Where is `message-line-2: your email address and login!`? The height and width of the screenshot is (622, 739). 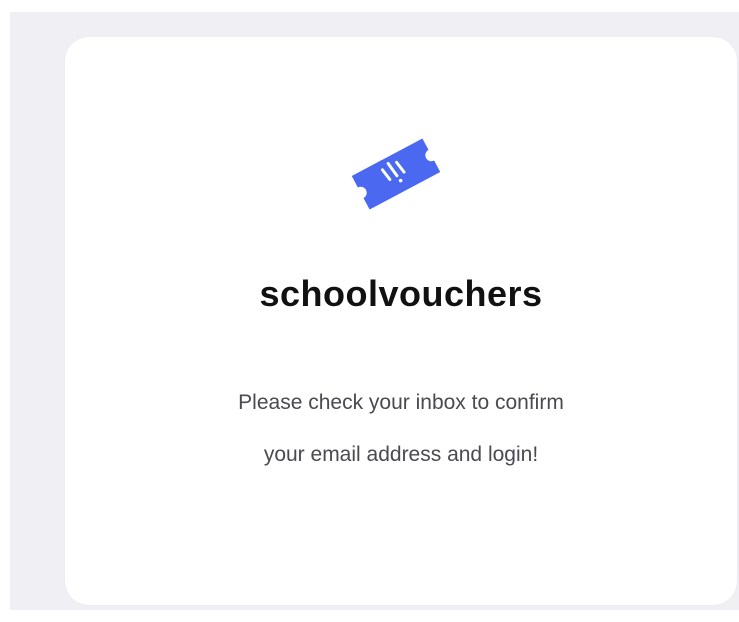 message-line-2: your email address and login! is located at coordinates (401, 454).